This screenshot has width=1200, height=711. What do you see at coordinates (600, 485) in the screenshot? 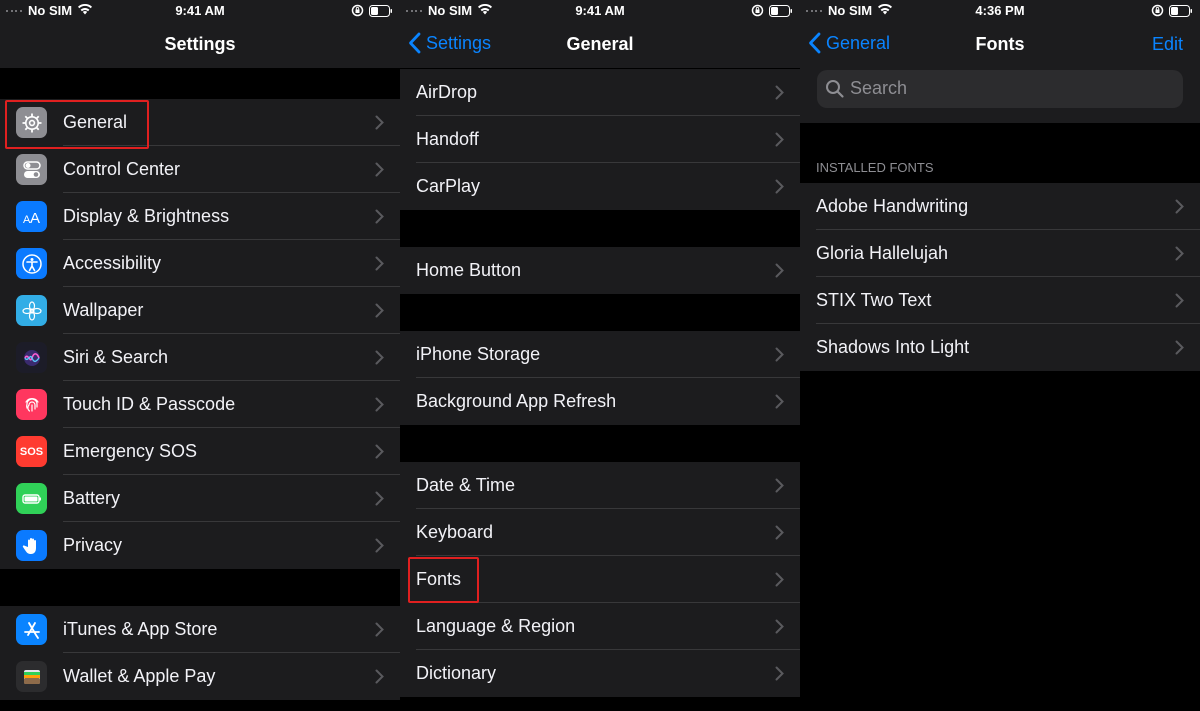
I see `general-row-date-time: Date & Time` at bounding box center [600, 485].